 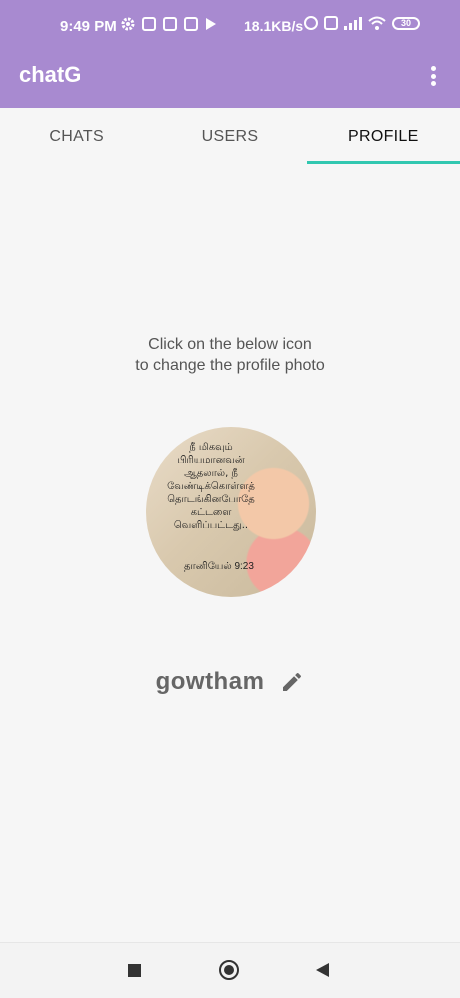 I want to click on volte-icon, so click(x=331, y=23).